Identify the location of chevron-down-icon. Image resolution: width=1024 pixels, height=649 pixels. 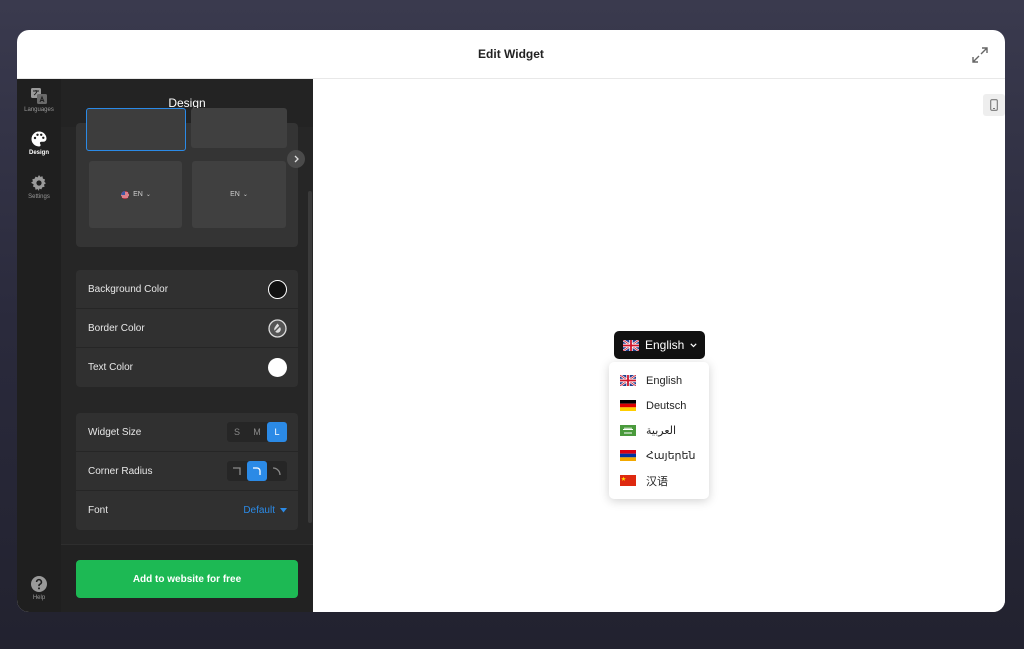
(693, 344).